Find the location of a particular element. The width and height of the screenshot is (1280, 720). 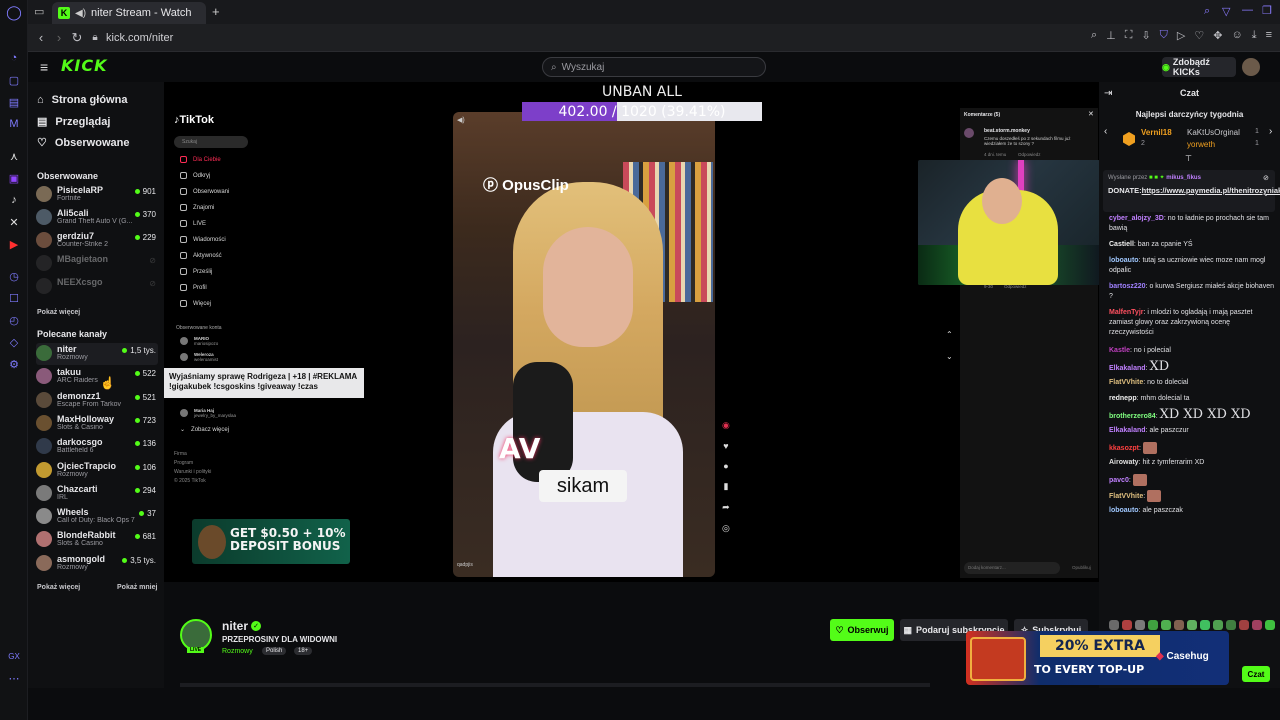

play-icon: ▷ is located at coordinates (1181, 35).